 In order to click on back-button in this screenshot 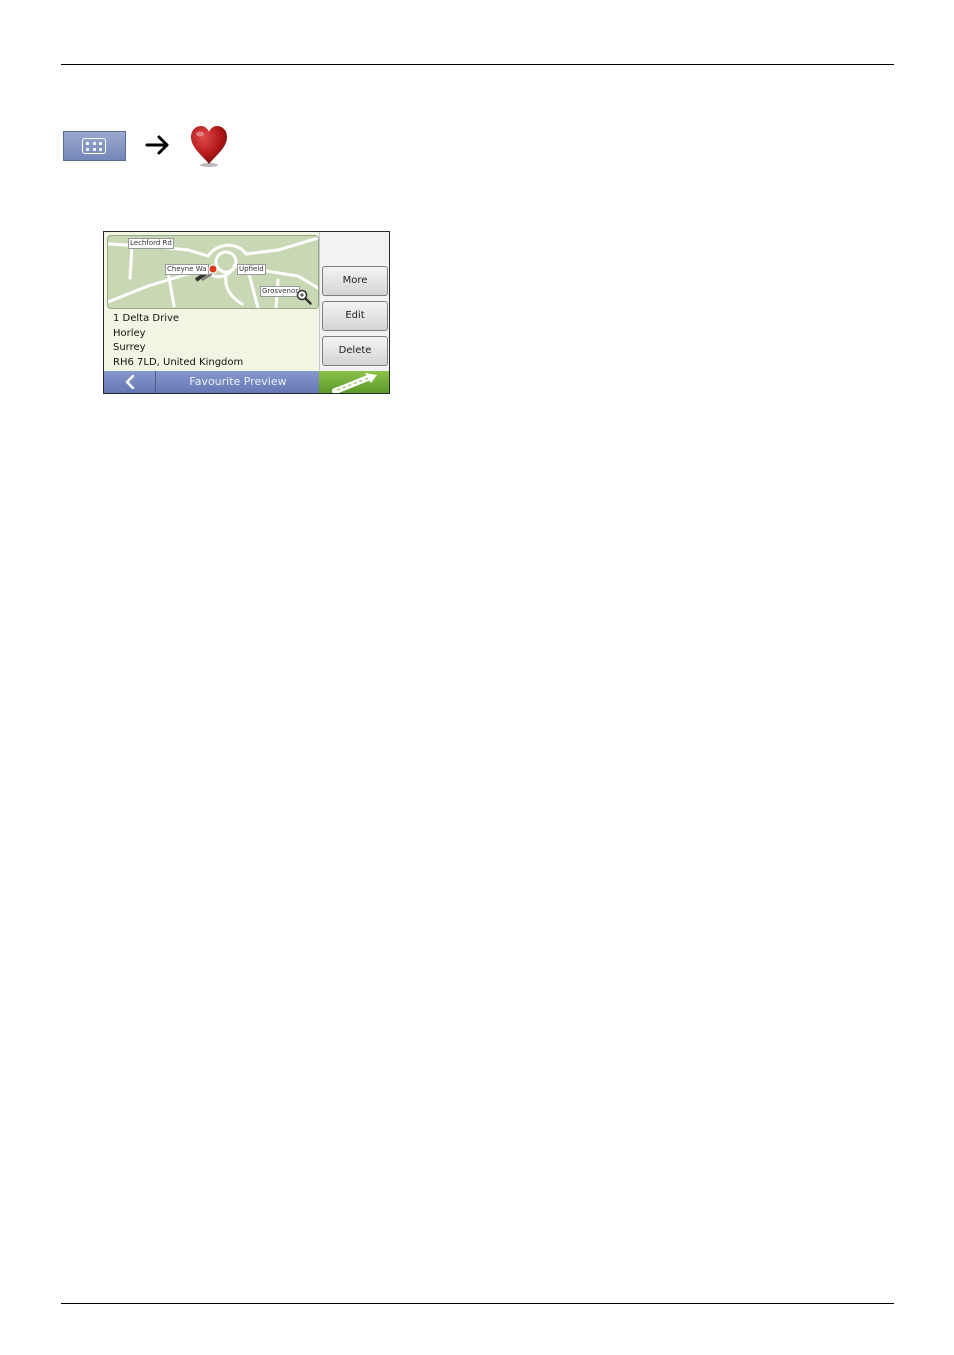, I will do `click(130, 382)`.